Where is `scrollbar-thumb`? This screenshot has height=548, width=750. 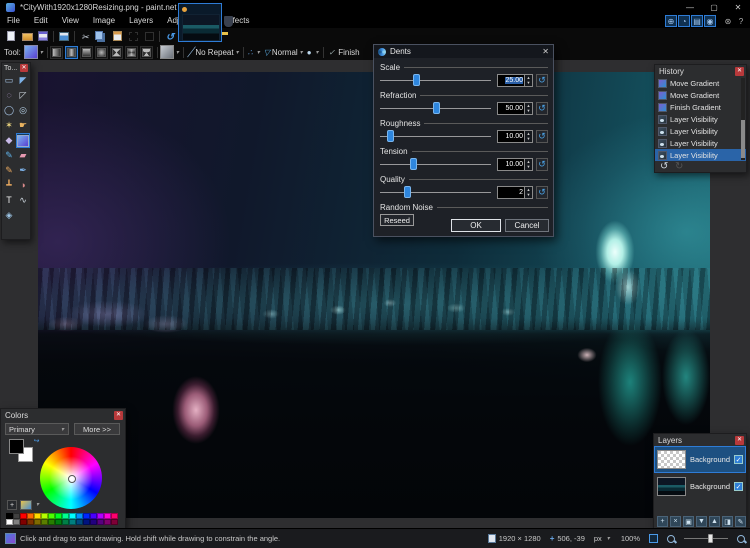
scrollbar-thumb is located at coordinates (743, 139).